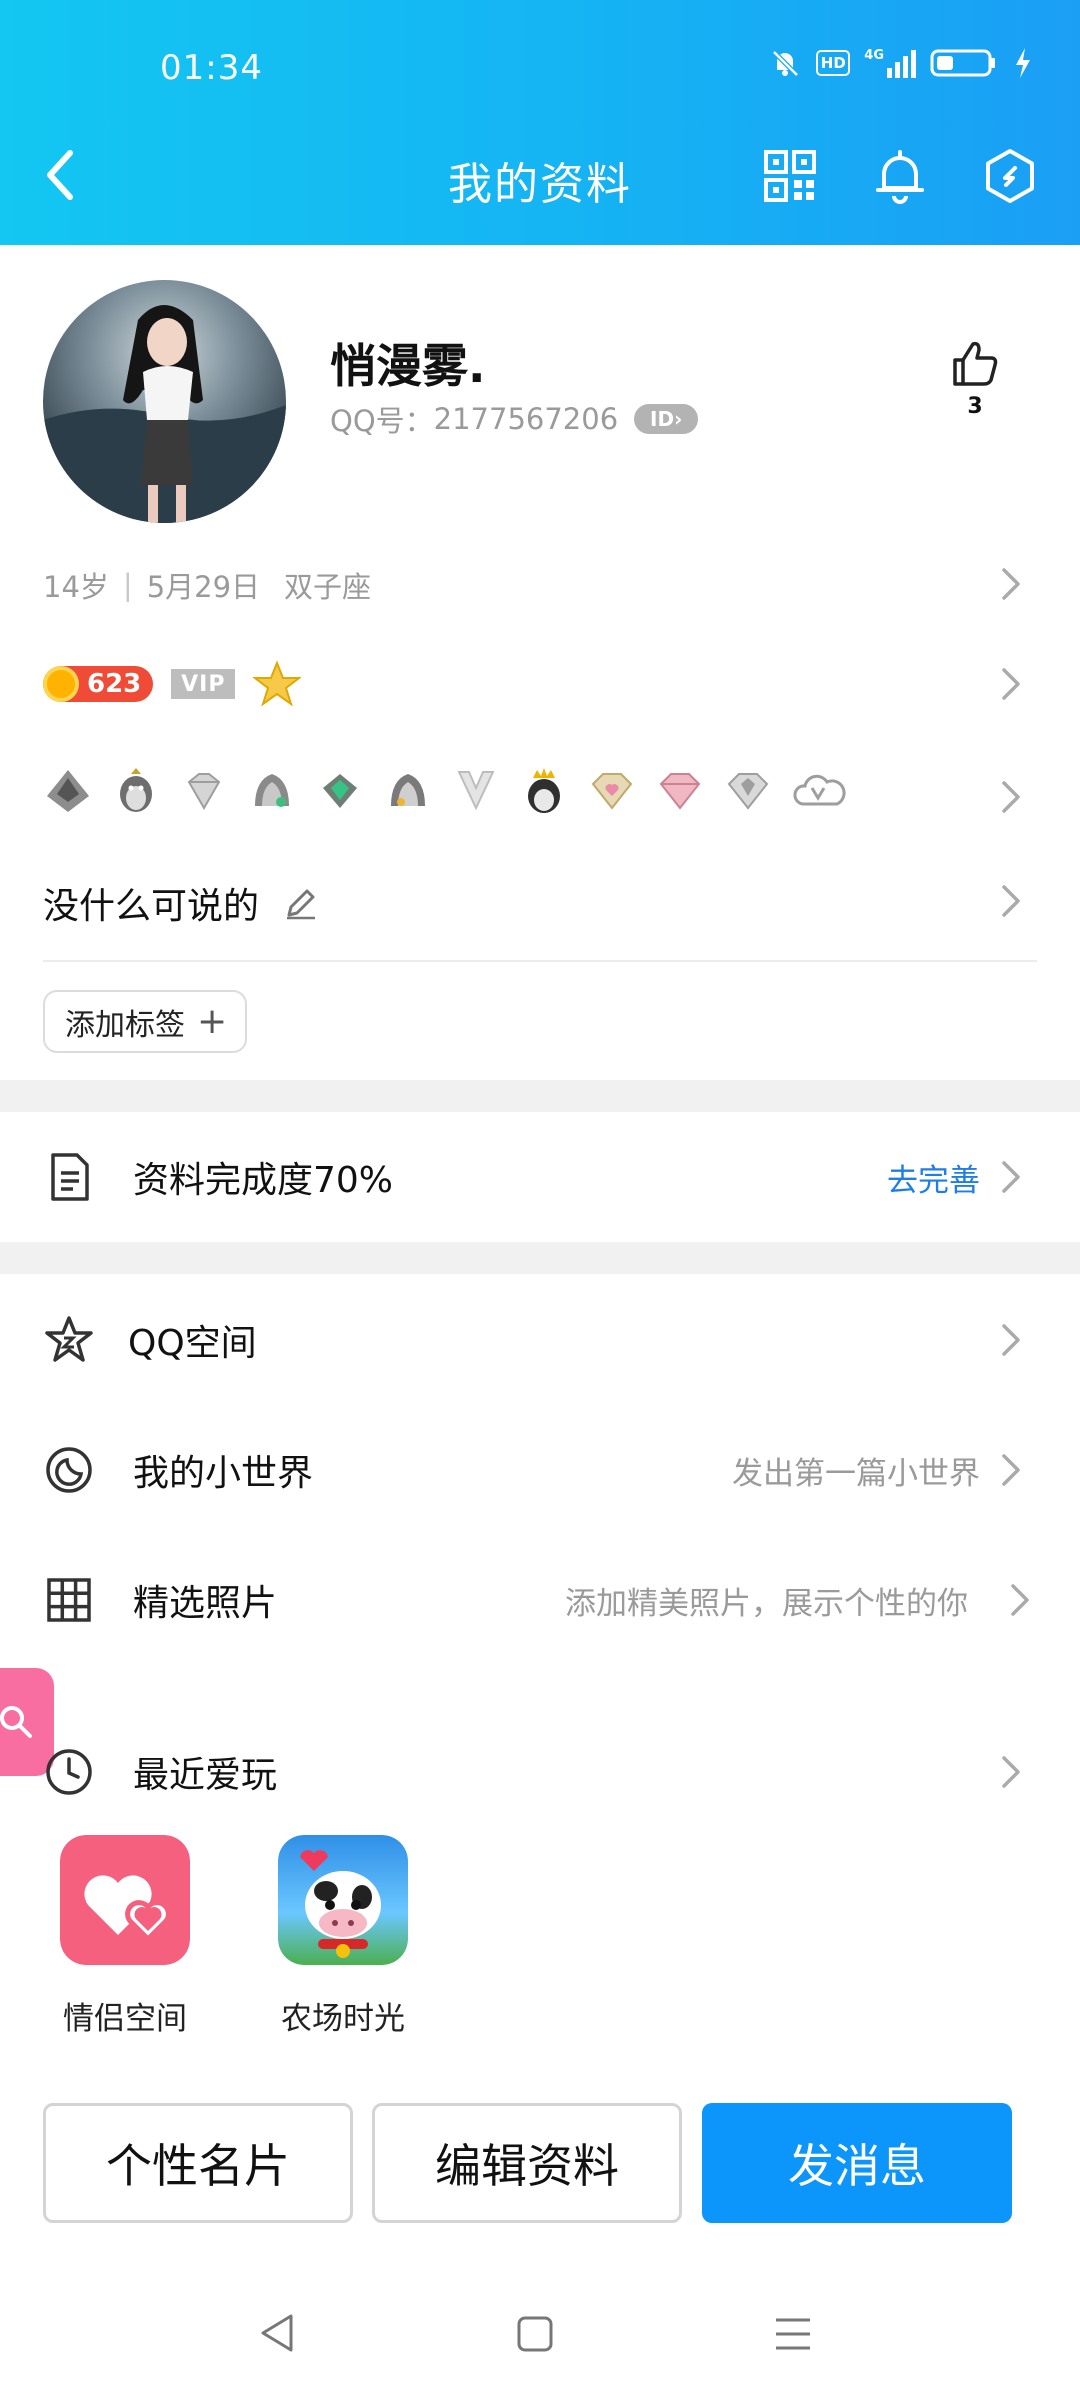 The image size is (1080, 2400). What do you see at coordinates (164, 401) in the screenshot?
I see `avatar` at bounding box center [164, 401].